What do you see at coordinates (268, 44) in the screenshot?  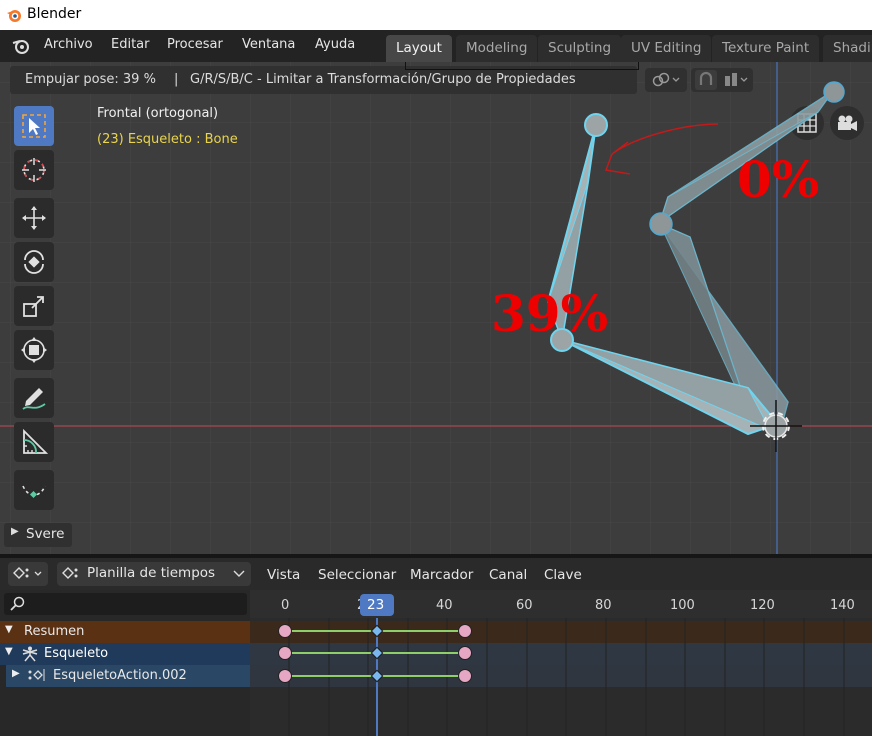 I see `menu-ventana: Ventana` at bounding box center [268, 44].